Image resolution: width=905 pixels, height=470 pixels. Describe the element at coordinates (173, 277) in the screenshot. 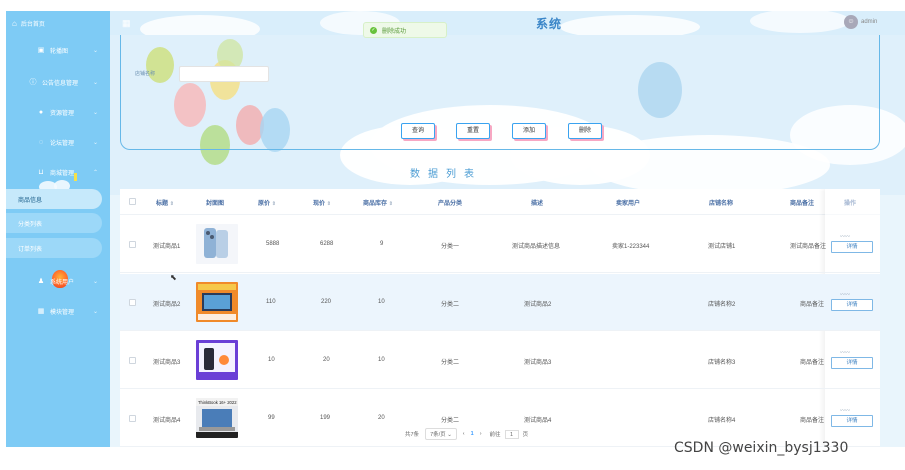

I see `mouse-cursor-icon: ⬉` at that location.